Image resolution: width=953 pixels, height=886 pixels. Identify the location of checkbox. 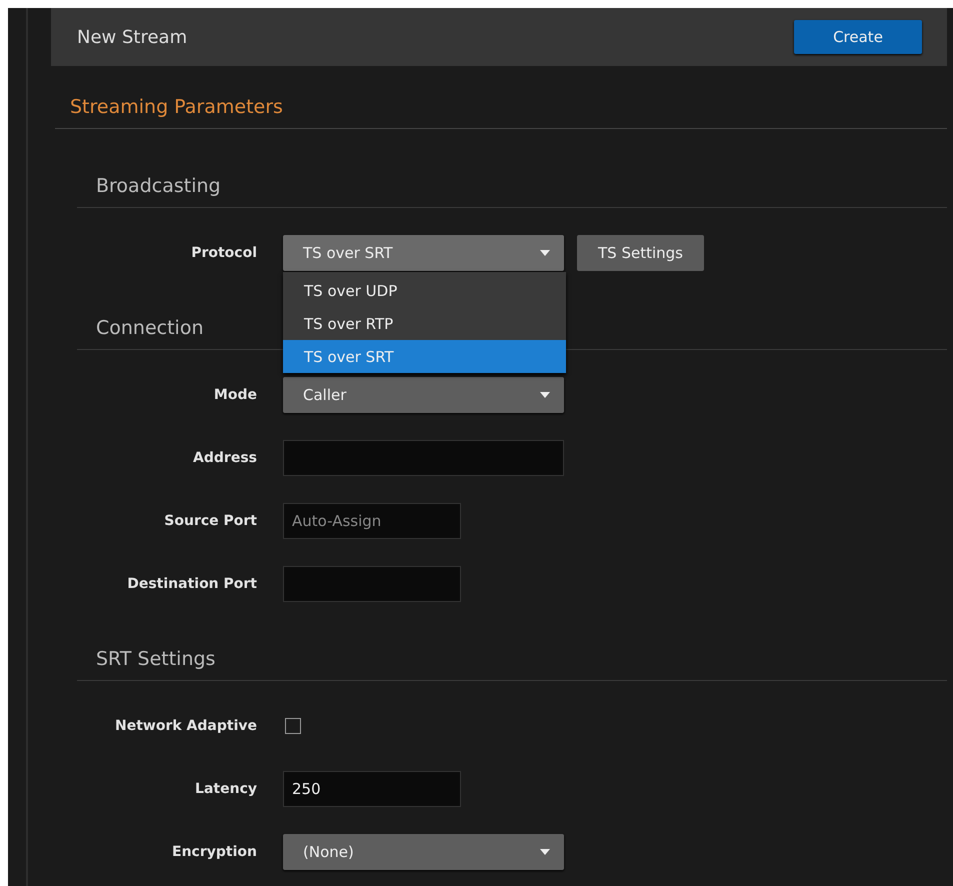
(293, 726).